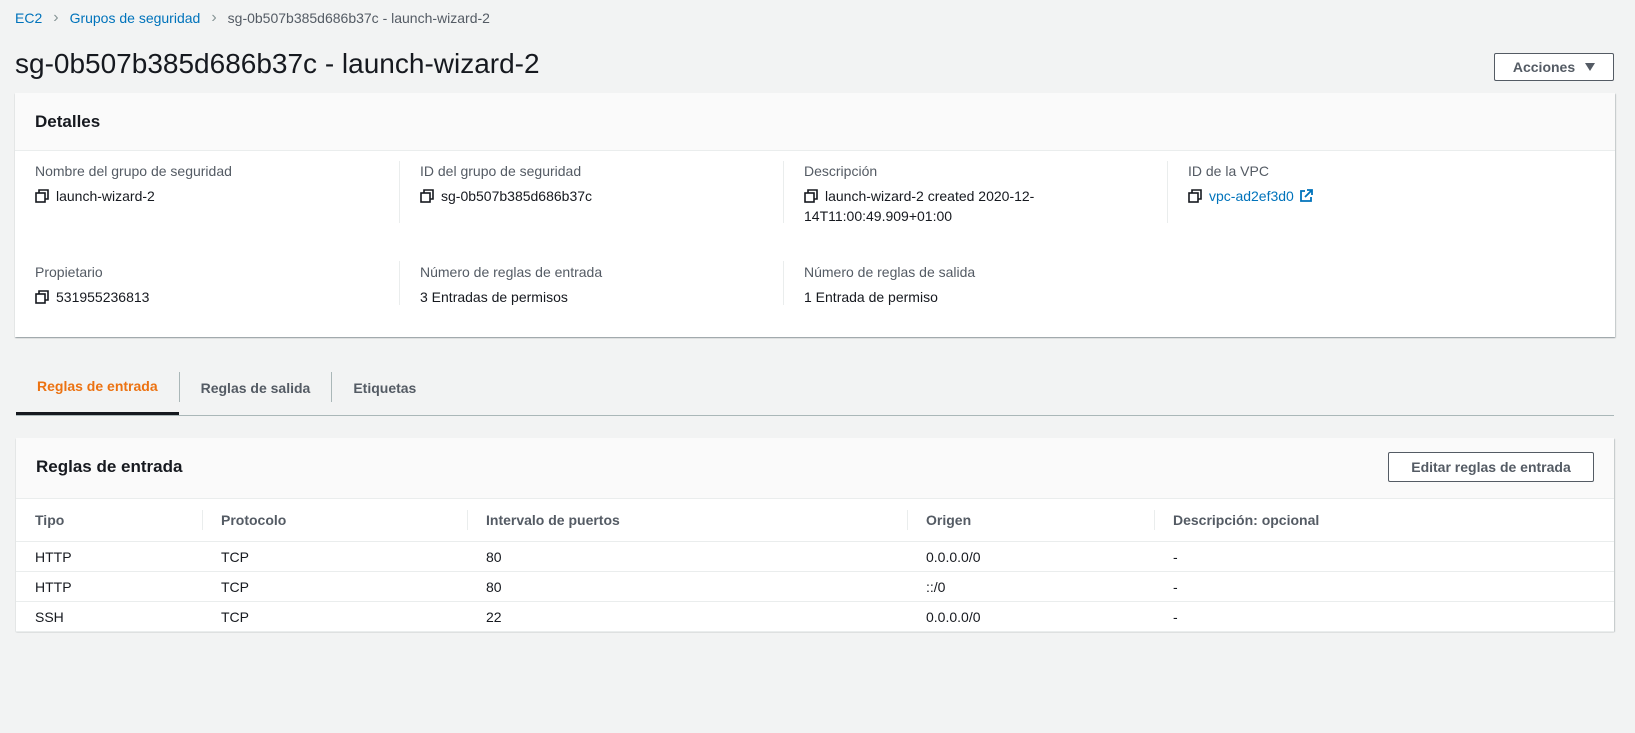  I want to click on cell-type: SSH, so click(109, 616).